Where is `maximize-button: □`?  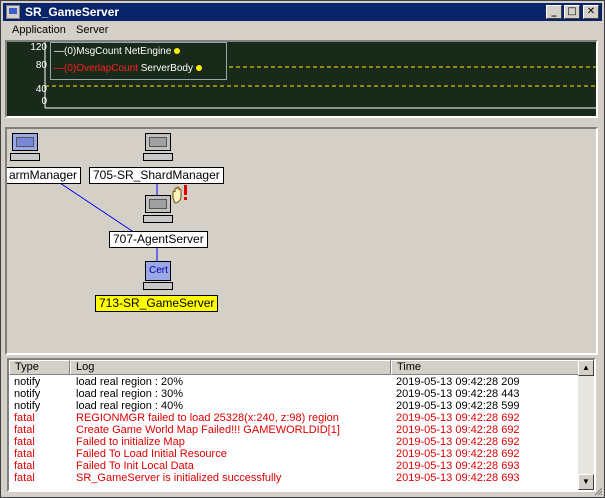
maximize-button: □ is located at coordinates (572, 12).